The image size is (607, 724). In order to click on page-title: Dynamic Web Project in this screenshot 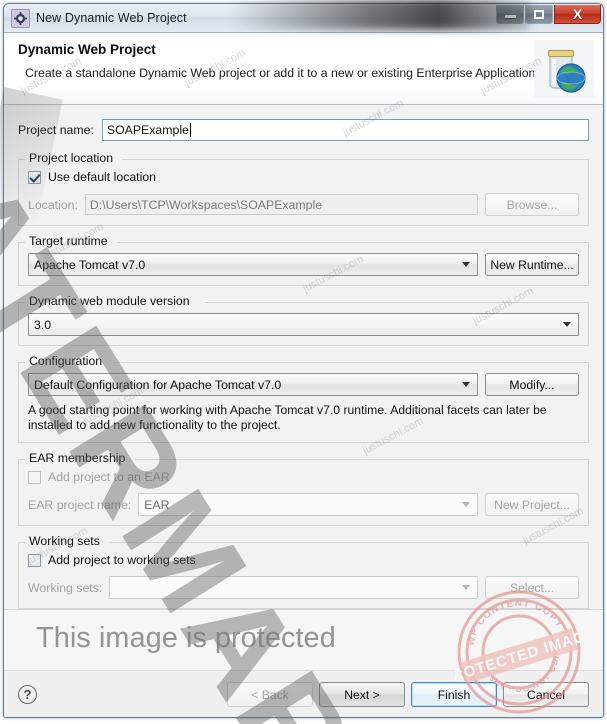, I will do `click(87, 49)`.